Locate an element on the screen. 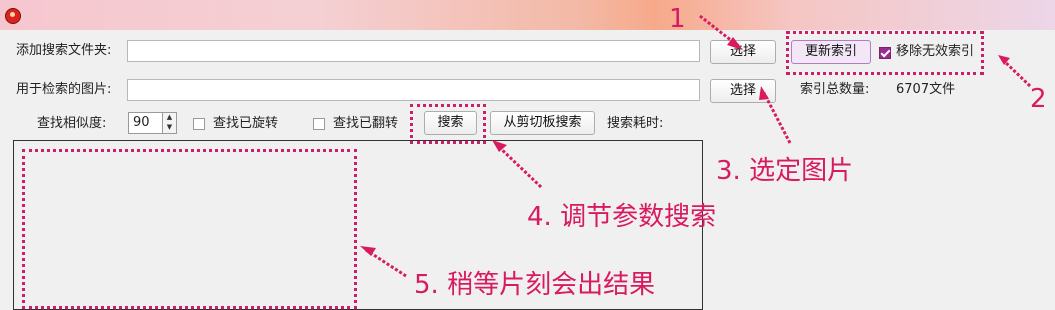  annotation-step-3: 3. 选定图片 is located at coordinates (785, 171).